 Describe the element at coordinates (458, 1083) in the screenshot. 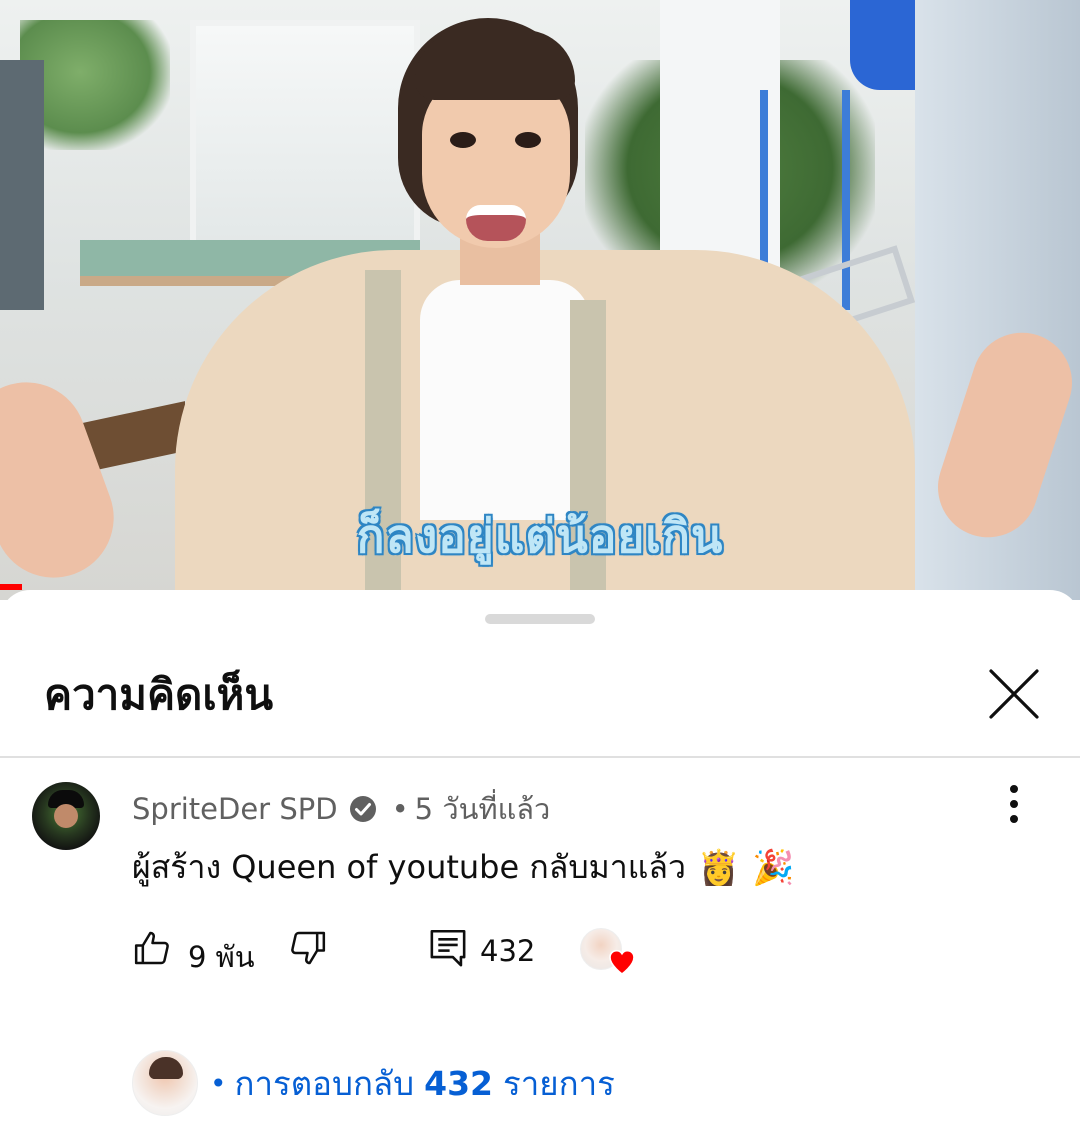

I see `replies-count: 432` at that location.